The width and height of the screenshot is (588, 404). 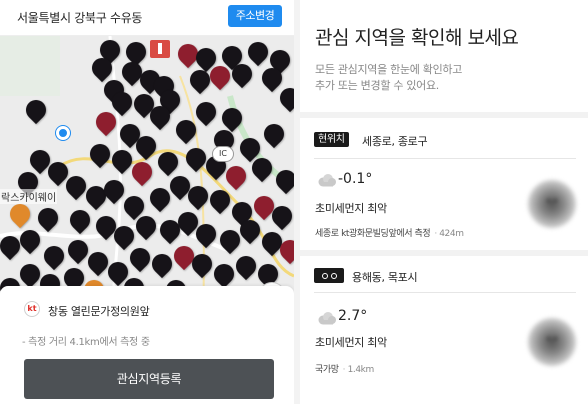 What do you see at coordinates (29, 196) in the screenshot?
I see `map-place-label: 락스카이웨이` at bounding box center [29, 196].